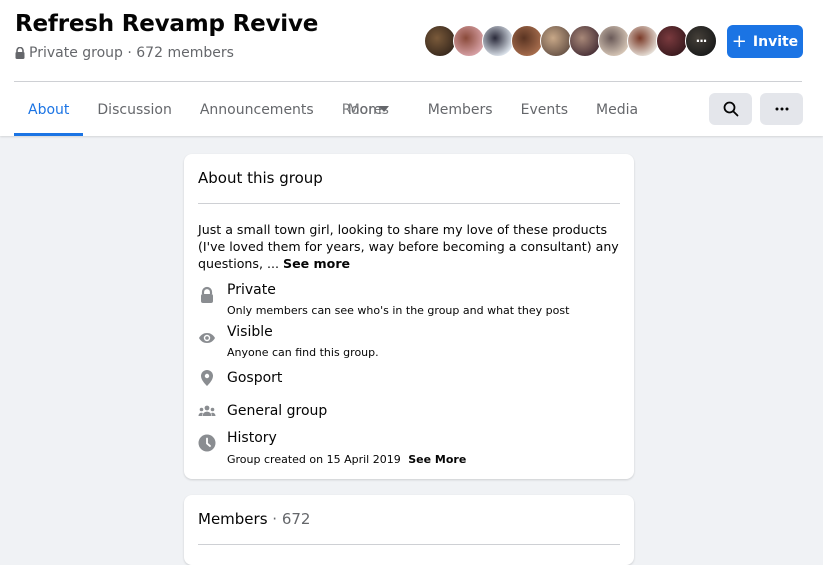 This screenshot has height=565, width=823. What do you see at coordinates (437, 459) in the screenshot?
I see `history-see-more-link: See More` at bounding box center [437, 459].